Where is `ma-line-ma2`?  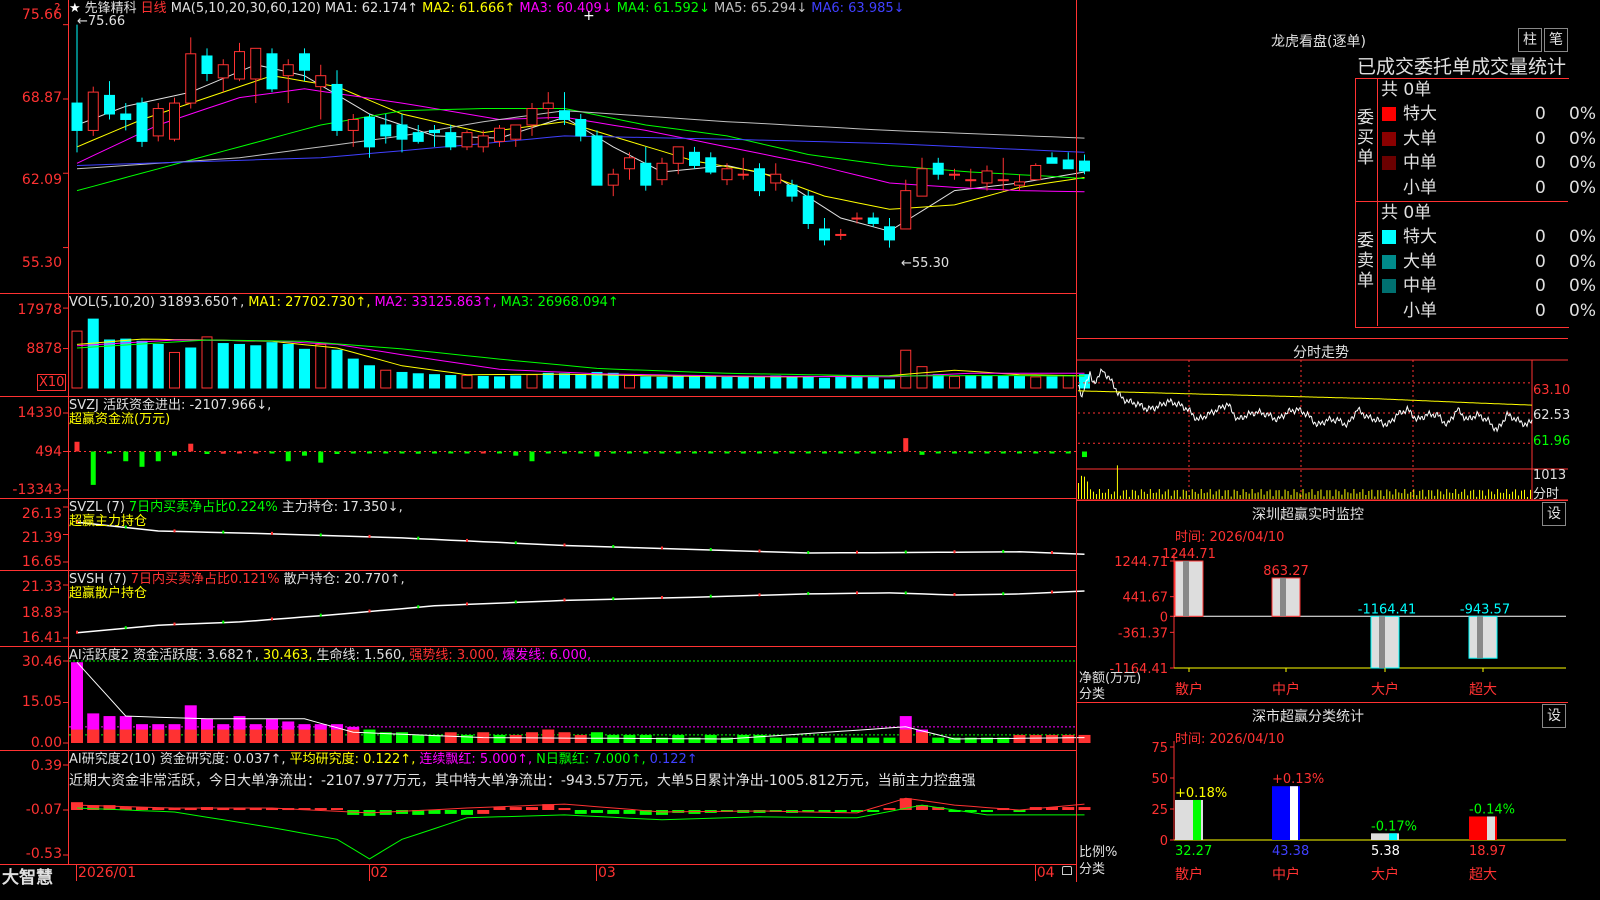 ma-line-ma2 is located at coordinates (580, 142).